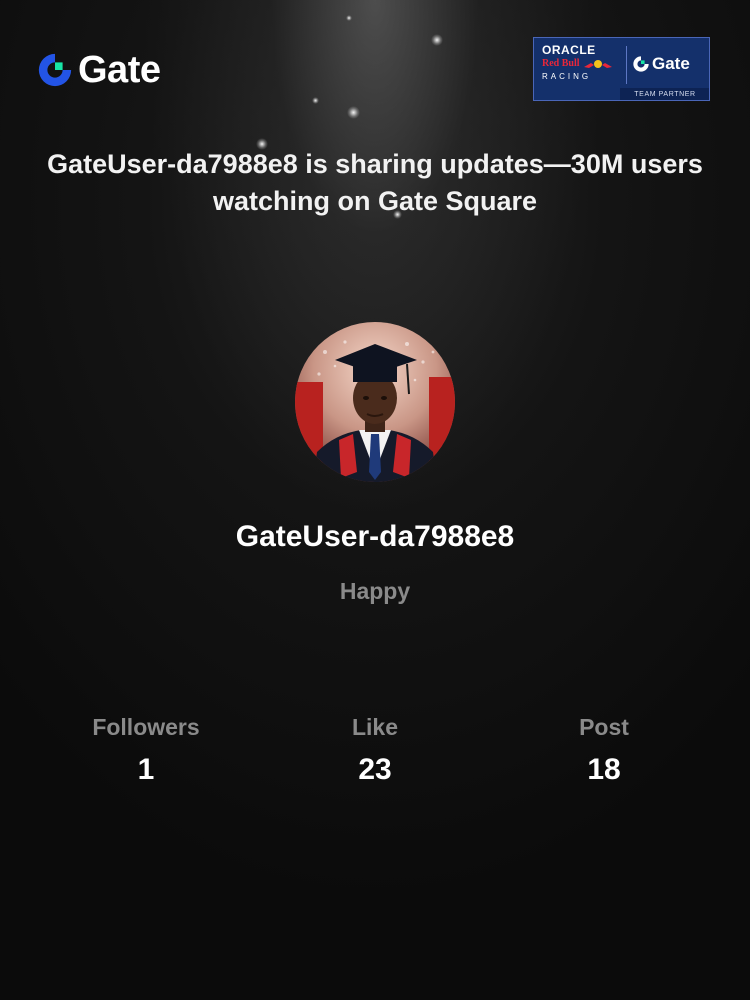 The height and width of the screenshot is (1000, 750). What do you see at coordinates (604, 727) in the screenshot?
I see `stat-label: Post` at bounding box center [604, 727].